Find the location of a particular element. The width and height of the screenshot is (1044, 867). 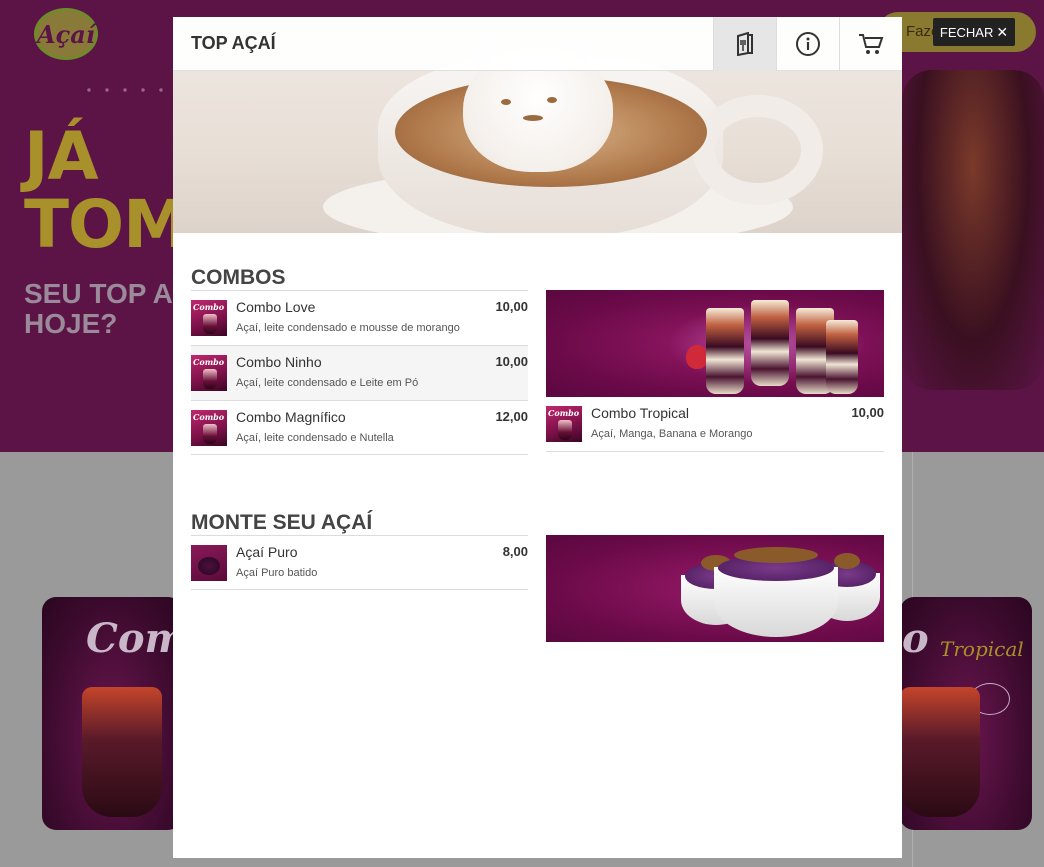

item-thumbnail is located at coordinates (209, 563).